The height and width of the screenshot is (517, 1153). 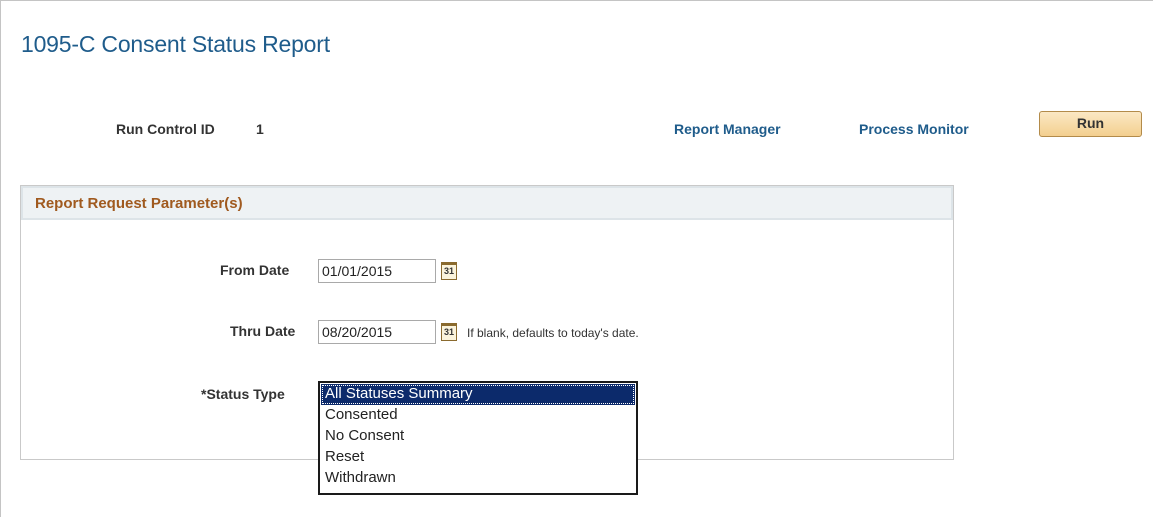 What do you see at coordinates (478, 478) in the screenshot?
I see `status-option-withdrawn: Withdrawn` at bounding box center [478, 478].